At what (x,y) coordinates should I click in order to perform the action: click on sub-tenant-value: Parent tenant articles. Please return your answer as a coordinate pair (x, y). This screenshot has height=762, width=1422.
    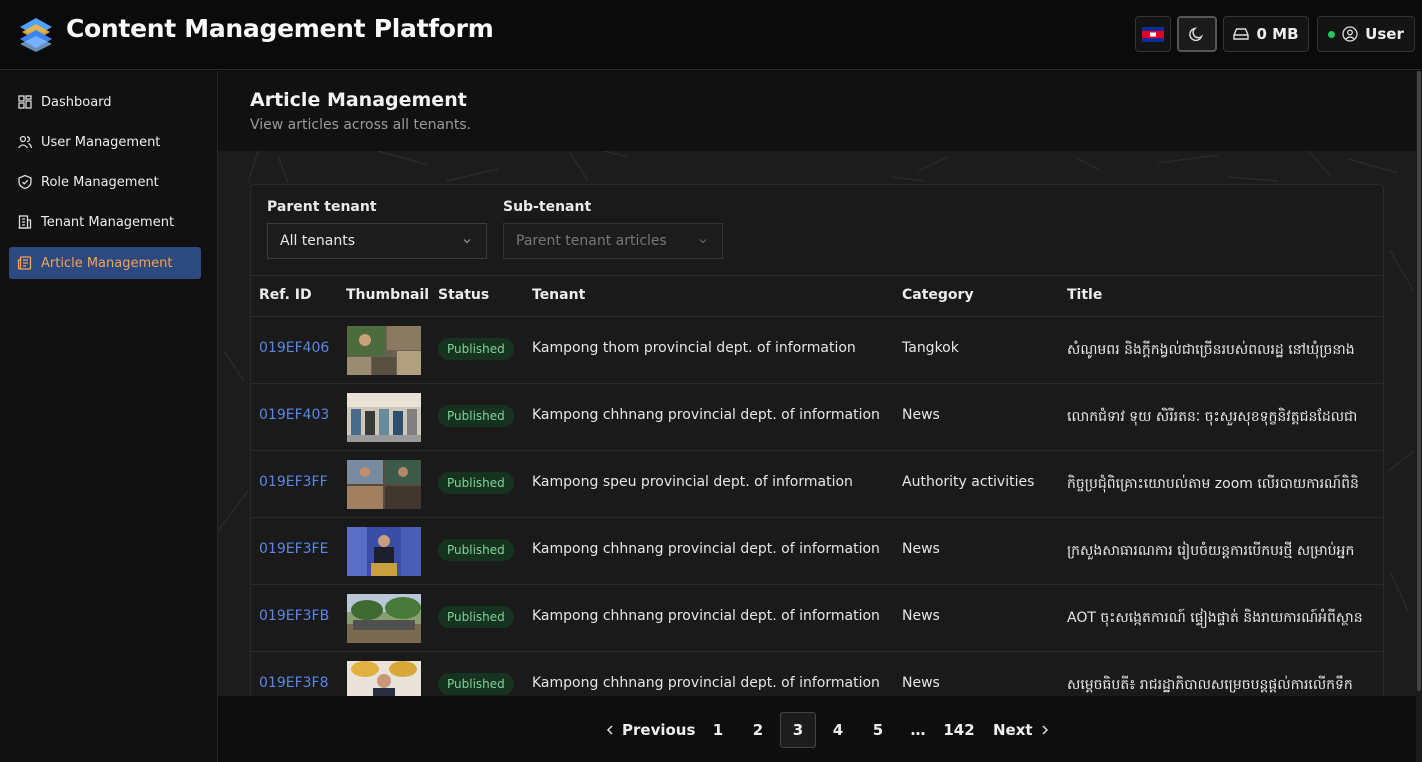
    Looking at the image, I should click on (591, 241).